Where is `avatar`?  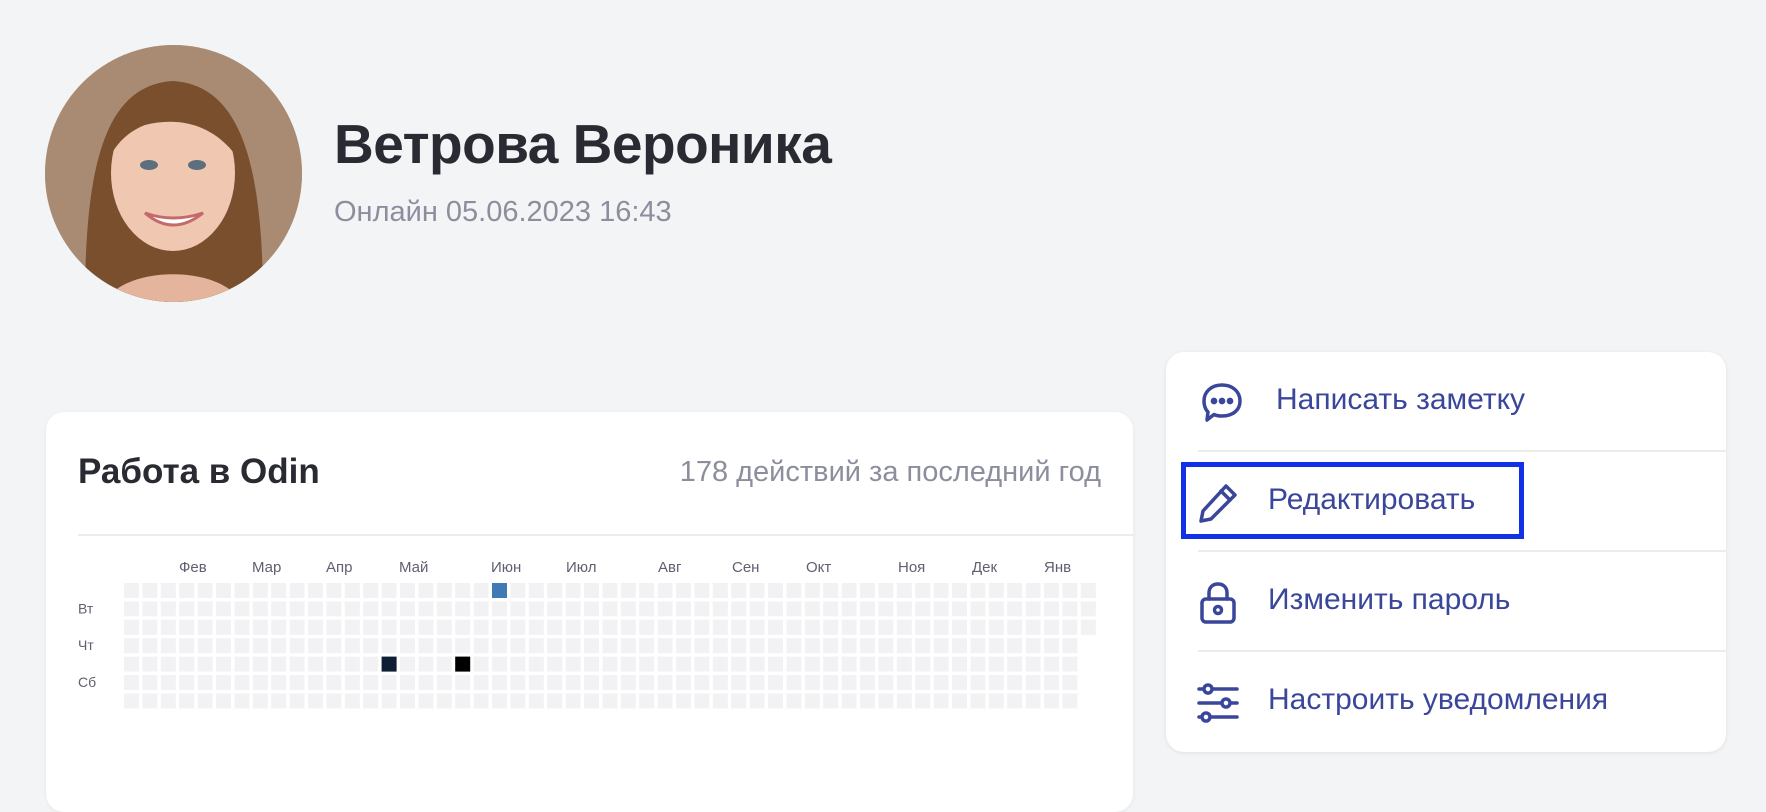
avatar is located at coordinates (173, 173).